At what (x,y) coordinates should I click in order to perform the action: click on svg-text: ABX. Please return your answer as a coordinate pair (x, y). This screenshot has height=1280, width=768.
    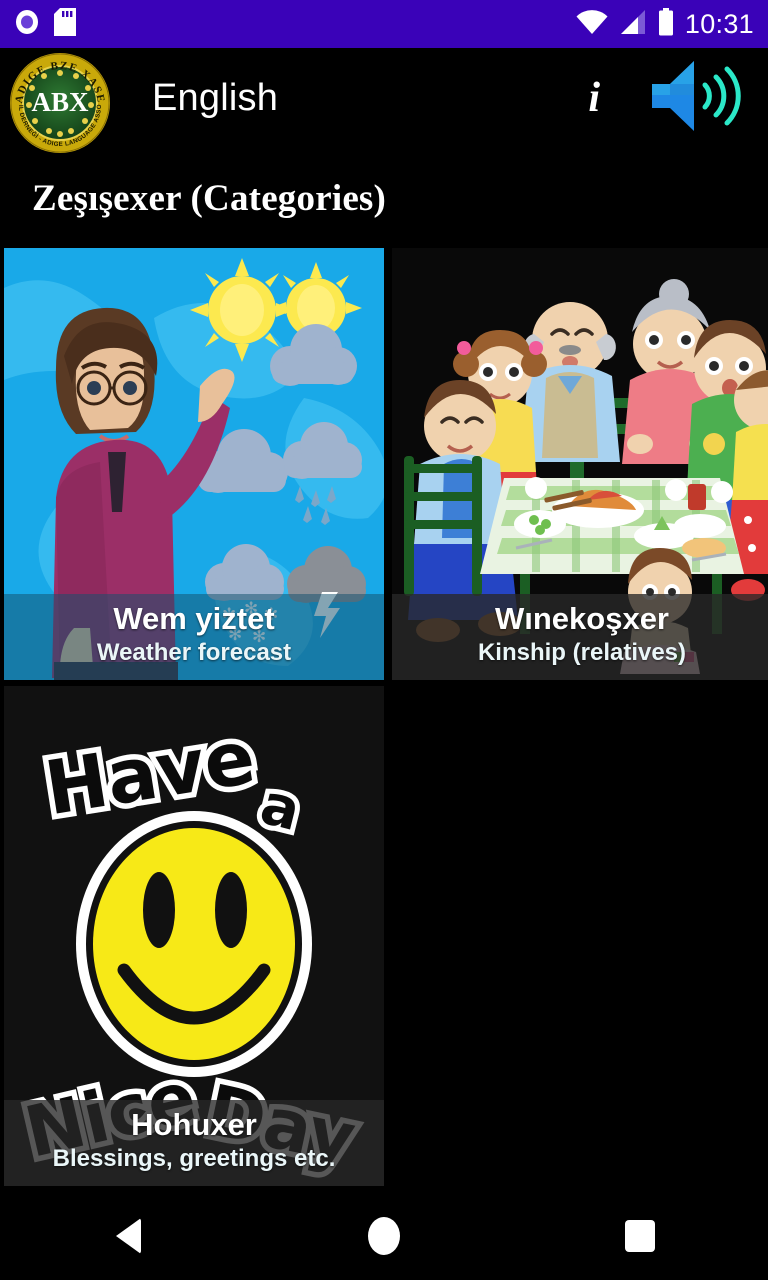
    Looking at the image, I should click on (60, 102).